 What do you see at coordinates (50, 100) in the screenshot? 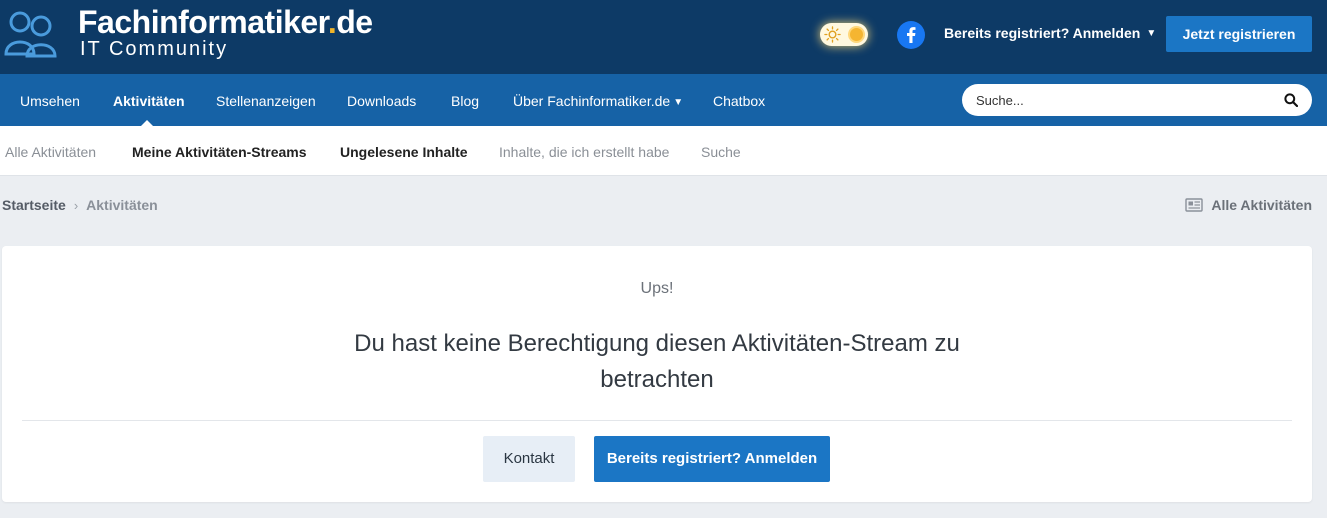
I see `nav-item-umsehen: Umsehen` at bounding box center [50, 100].